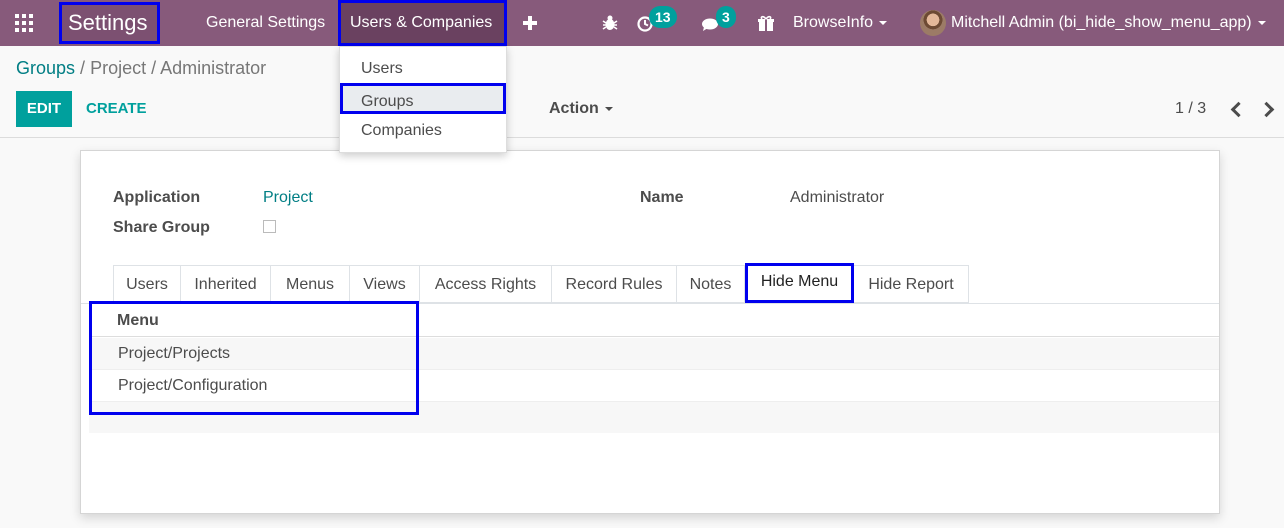 The width and height of the screenshot is (1284, 528). What do you see at coordinates (157, 197) in the screenshot?
I see `application-label: Application` at bounding box center [157, 197].